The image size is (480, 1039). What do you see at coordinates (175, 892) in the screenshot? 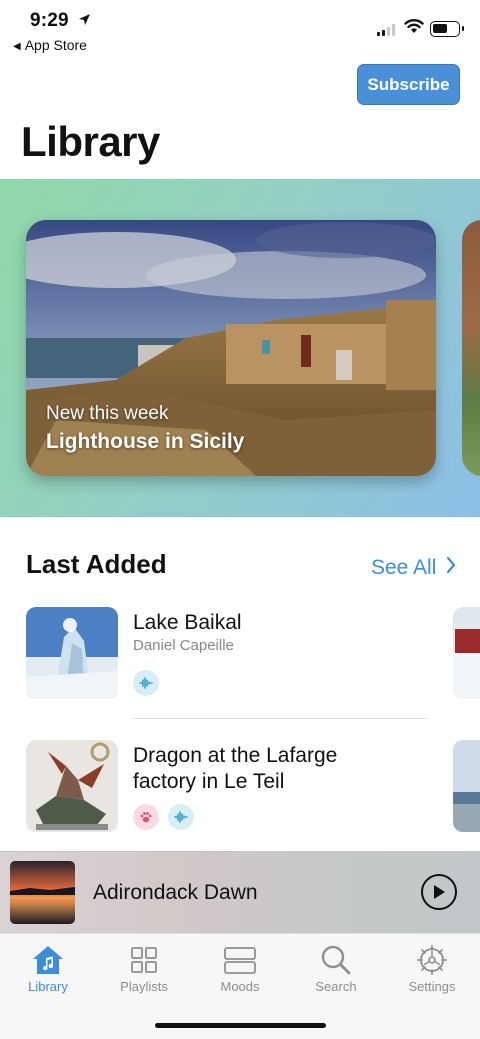
I see `now-playing-title: Adirondack Dawn` at bounding box center [175, 892].